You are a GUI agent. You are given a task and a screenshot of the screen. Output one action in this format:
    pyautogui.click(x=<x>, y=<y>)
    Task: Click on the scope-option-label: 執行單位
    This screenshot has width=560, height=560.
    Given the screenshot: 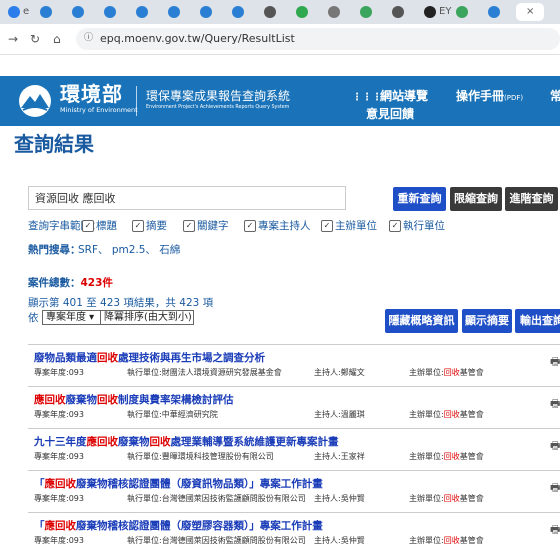 What is the action you would take?
    pyautogui.click(x=424, y=226)
    